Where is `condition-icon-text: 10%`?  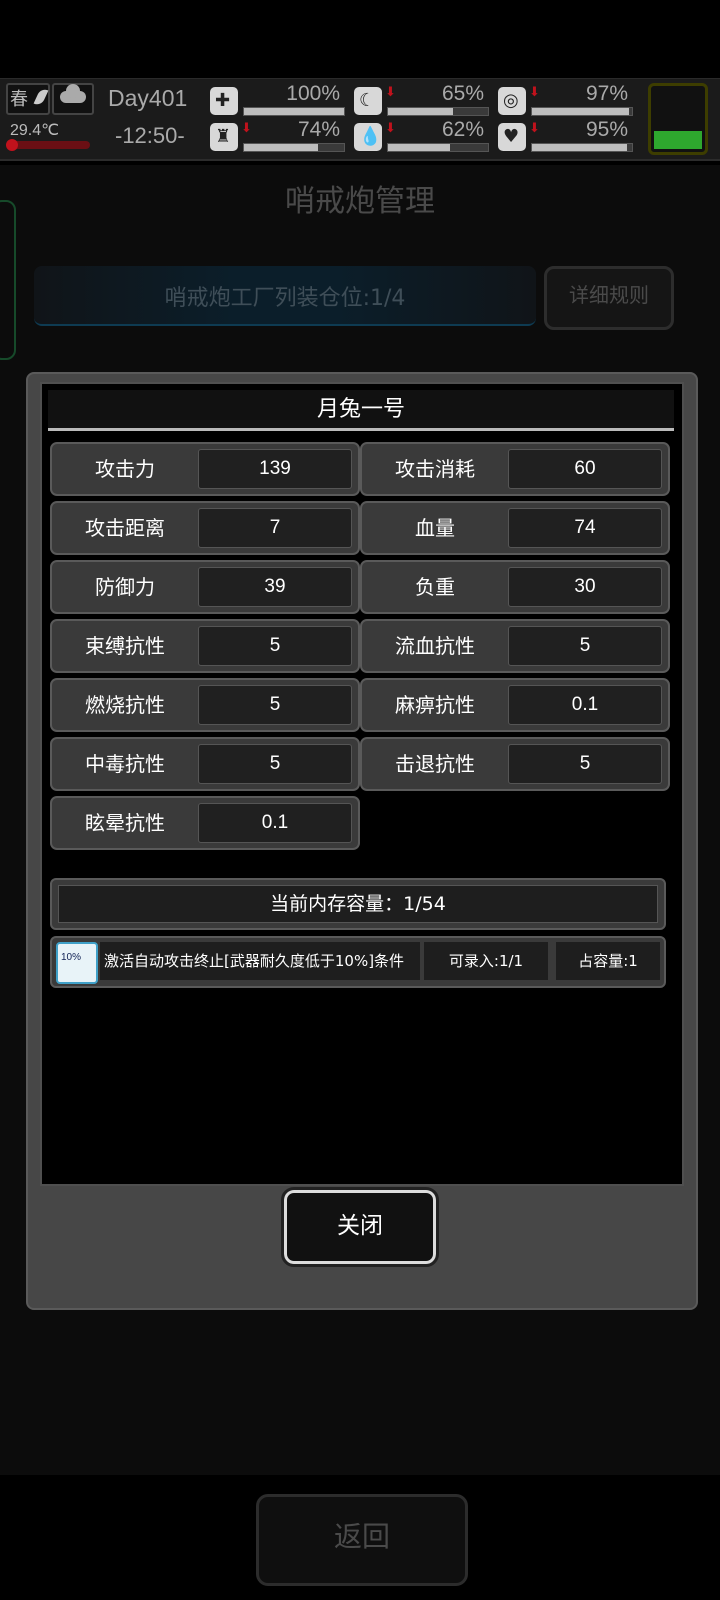
condition-icon-text: 10% is located at coordinates (71, 957).